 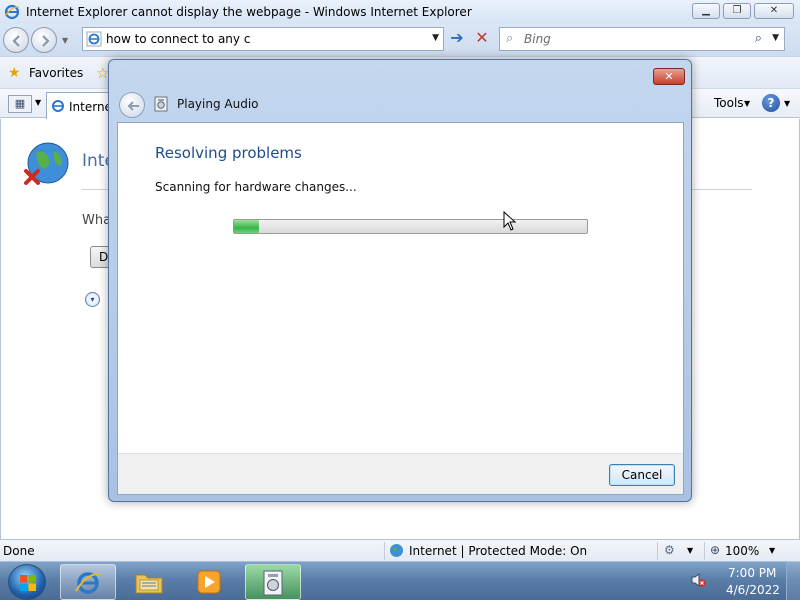 What do you see at coordinates (510, 38) in the screenshot?
I see `search-provider-icon: ⌕` at bounding box center [510, 38].